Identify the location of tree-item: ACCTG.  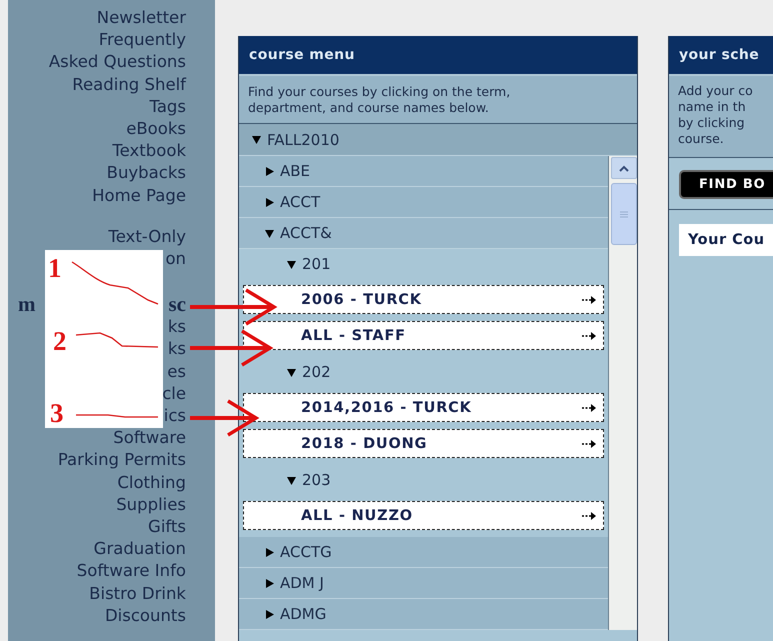
(423, 552).